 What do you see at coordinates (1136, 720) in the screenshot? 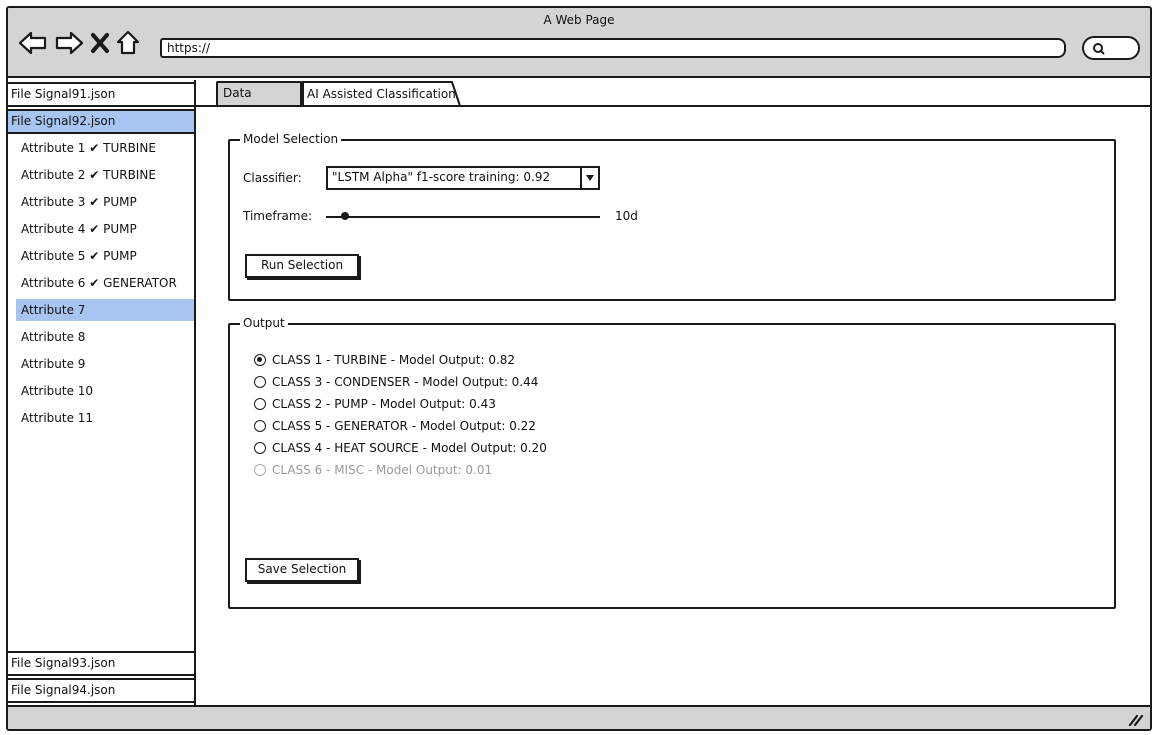
I see `resize-handle-icon` at bounding box center [1136, 720].